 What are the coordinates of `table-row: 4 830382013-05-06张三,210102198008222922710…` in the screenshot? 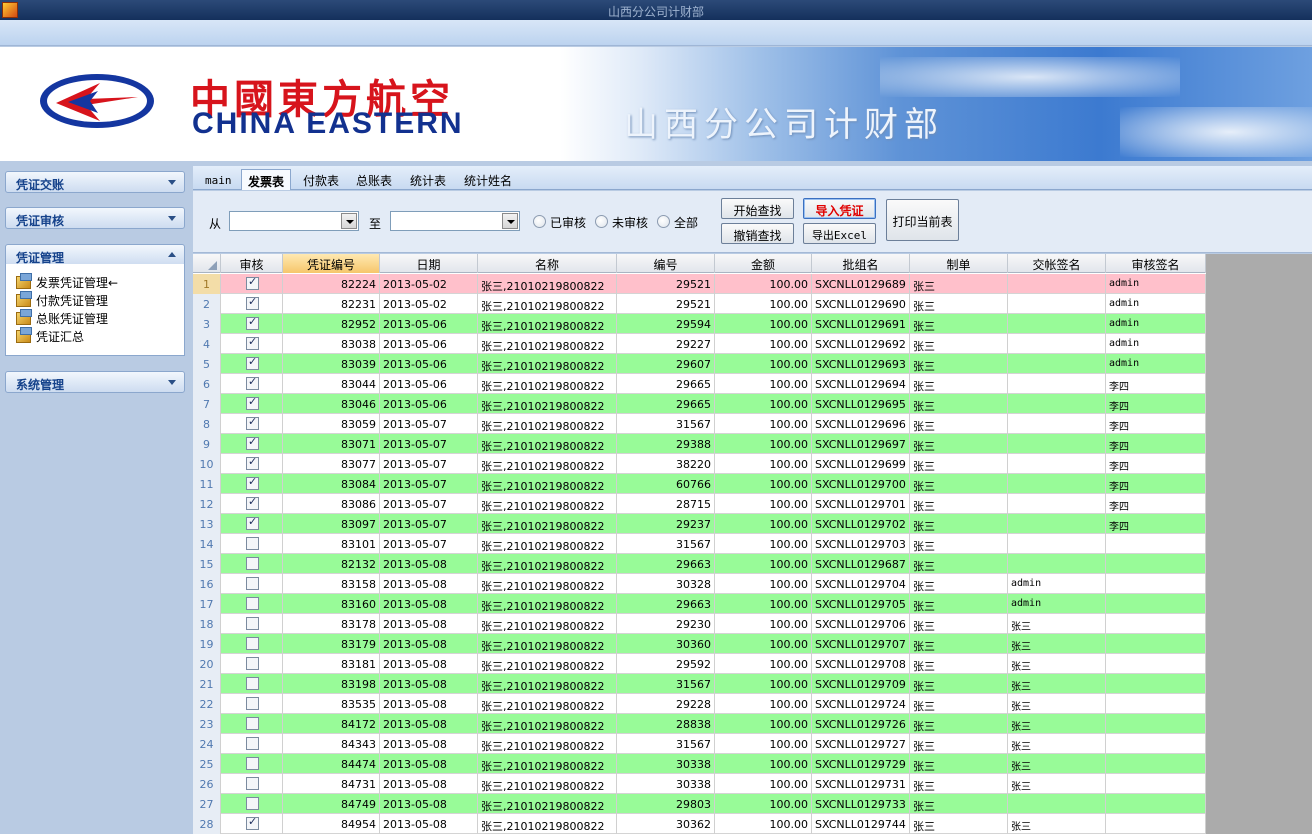 It's located at (699, 344).